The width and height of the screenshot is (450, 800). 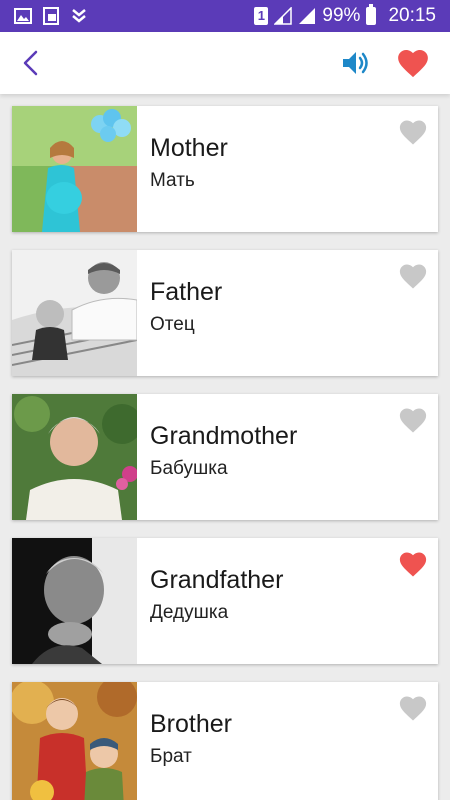 I want to click on status-bar: 1 99% 20:15, so click(x=225, y=16).